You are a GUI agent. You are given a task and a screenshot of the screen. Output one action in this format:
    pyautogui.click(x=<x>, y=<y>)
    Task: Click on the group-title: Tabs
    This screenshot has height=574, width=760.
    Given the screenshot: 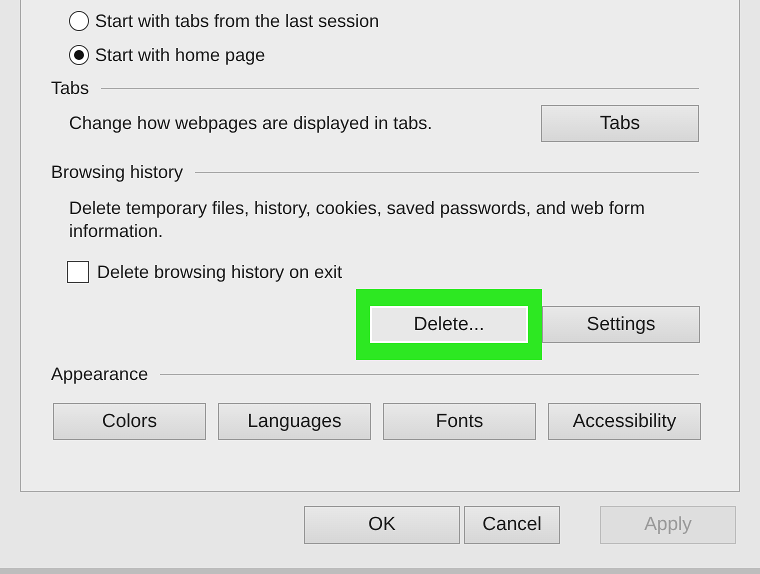 What is the action you would take?
    pyautogui.click(x=70, y=88)
    